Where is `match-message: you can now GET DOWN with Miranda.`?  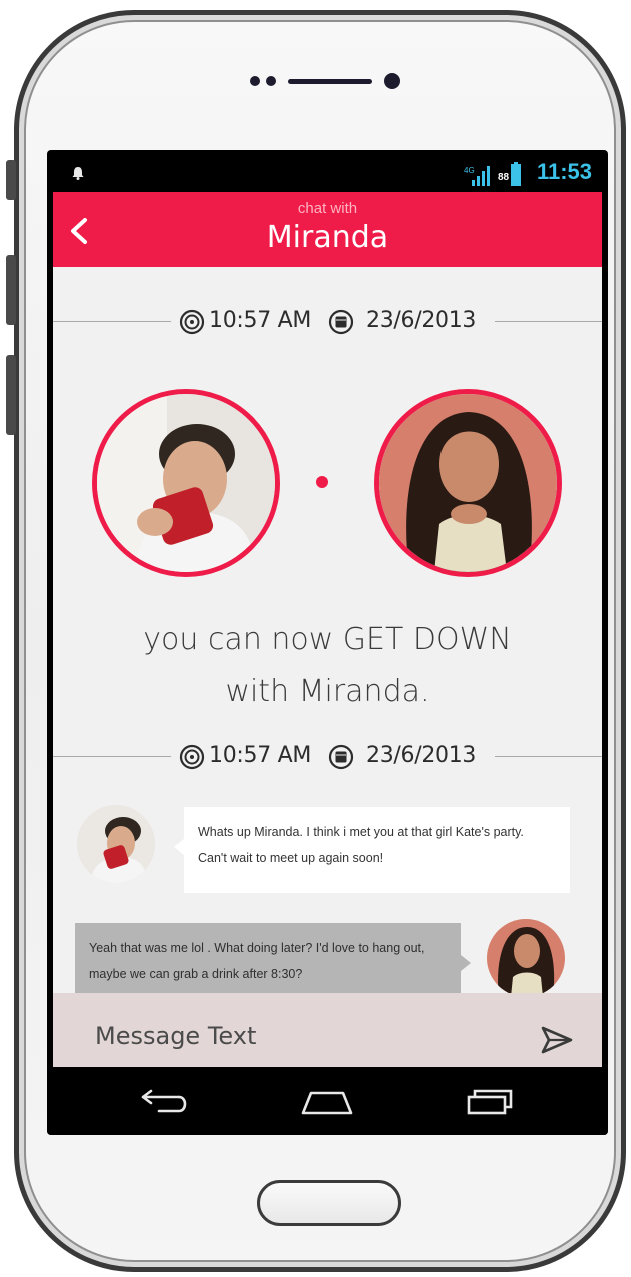 match-message: you can now GET DOWN with Miranda. is located at coordinates (327, 666).